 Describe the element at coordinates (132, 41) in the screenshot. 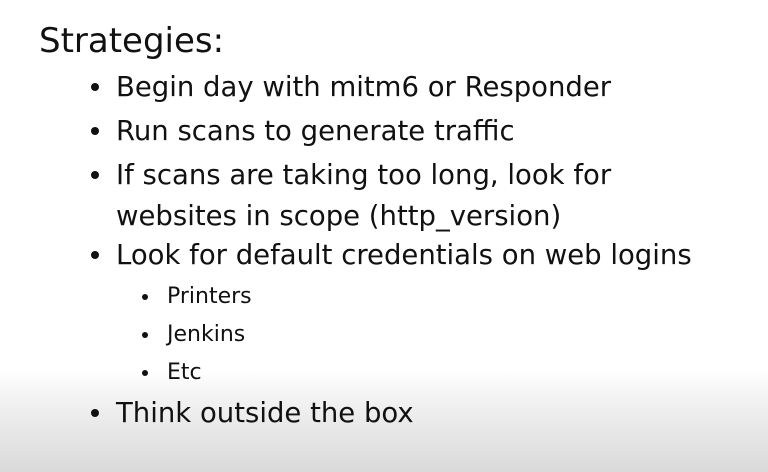

I see `slide-title: Strategies:` at that location.